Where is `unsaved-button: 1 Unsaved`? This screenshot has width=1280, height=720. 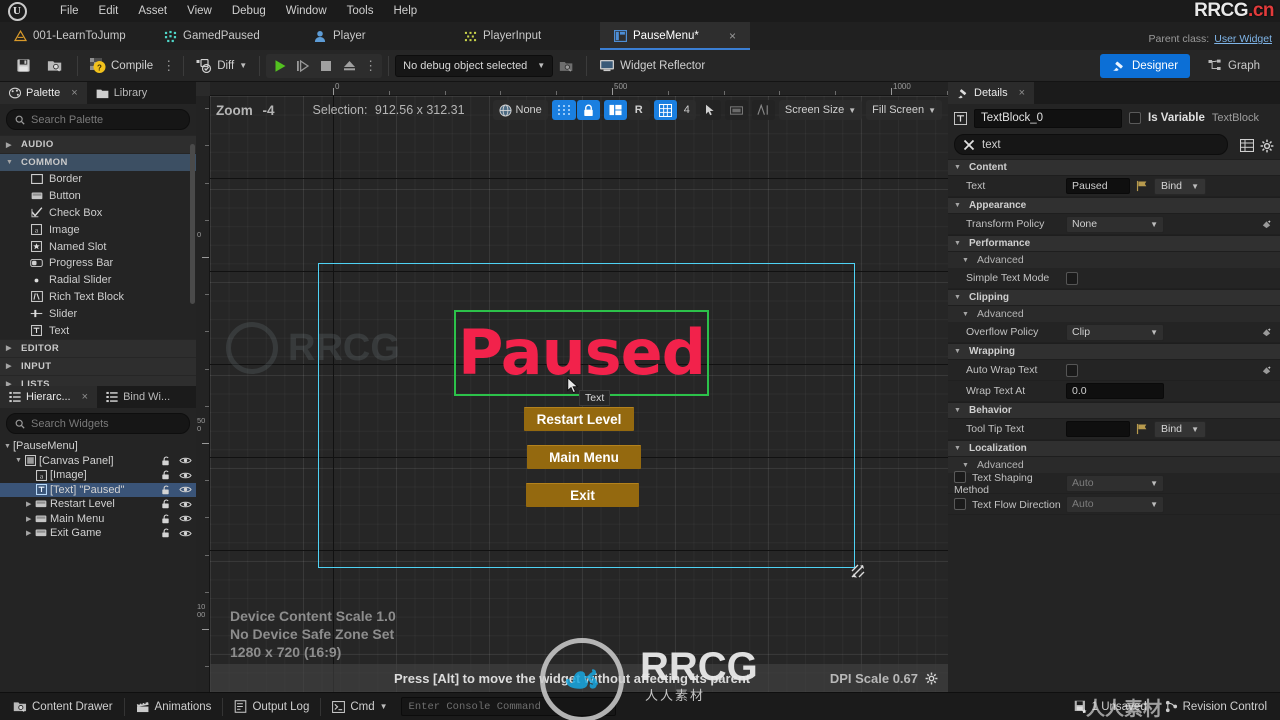
unsaved-button: 1 Unsaved is located at coordinates (1110, 707).